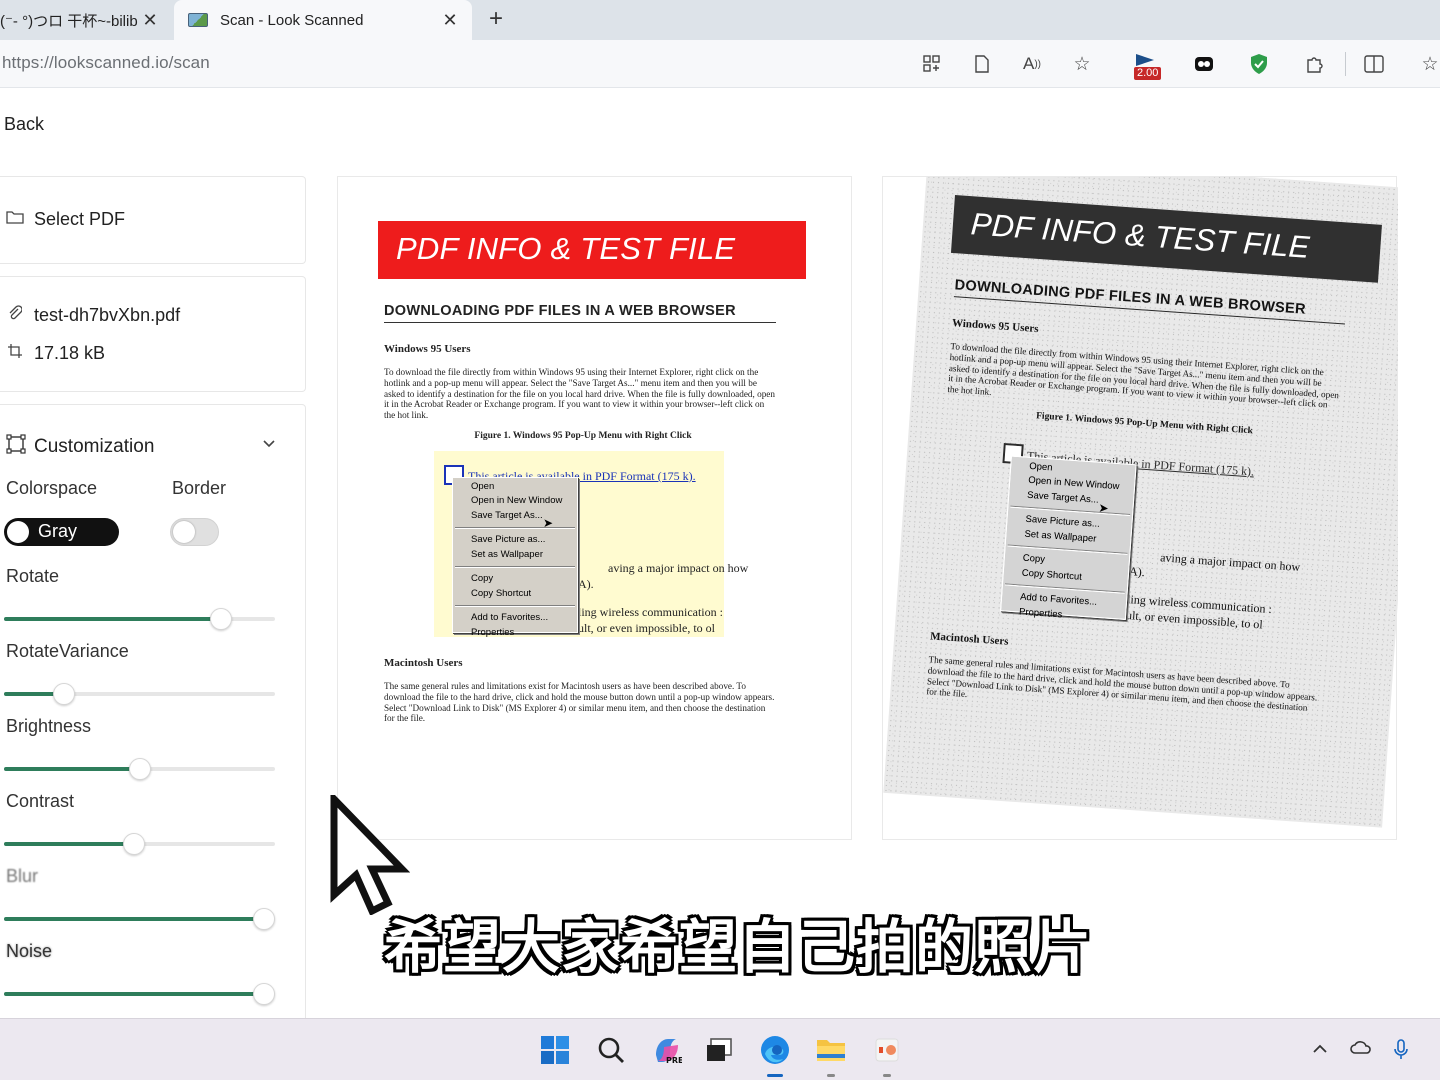 The width and height of the screenshot is (1440, 1080). I want to click on dimensions-icon, so click(15, 353).